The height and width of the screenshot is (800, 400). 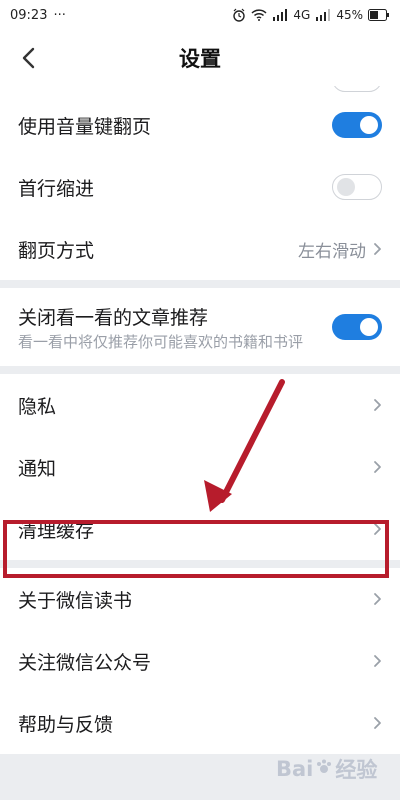 I want to click on notification-row: 通知, so click(x=200, y=467).